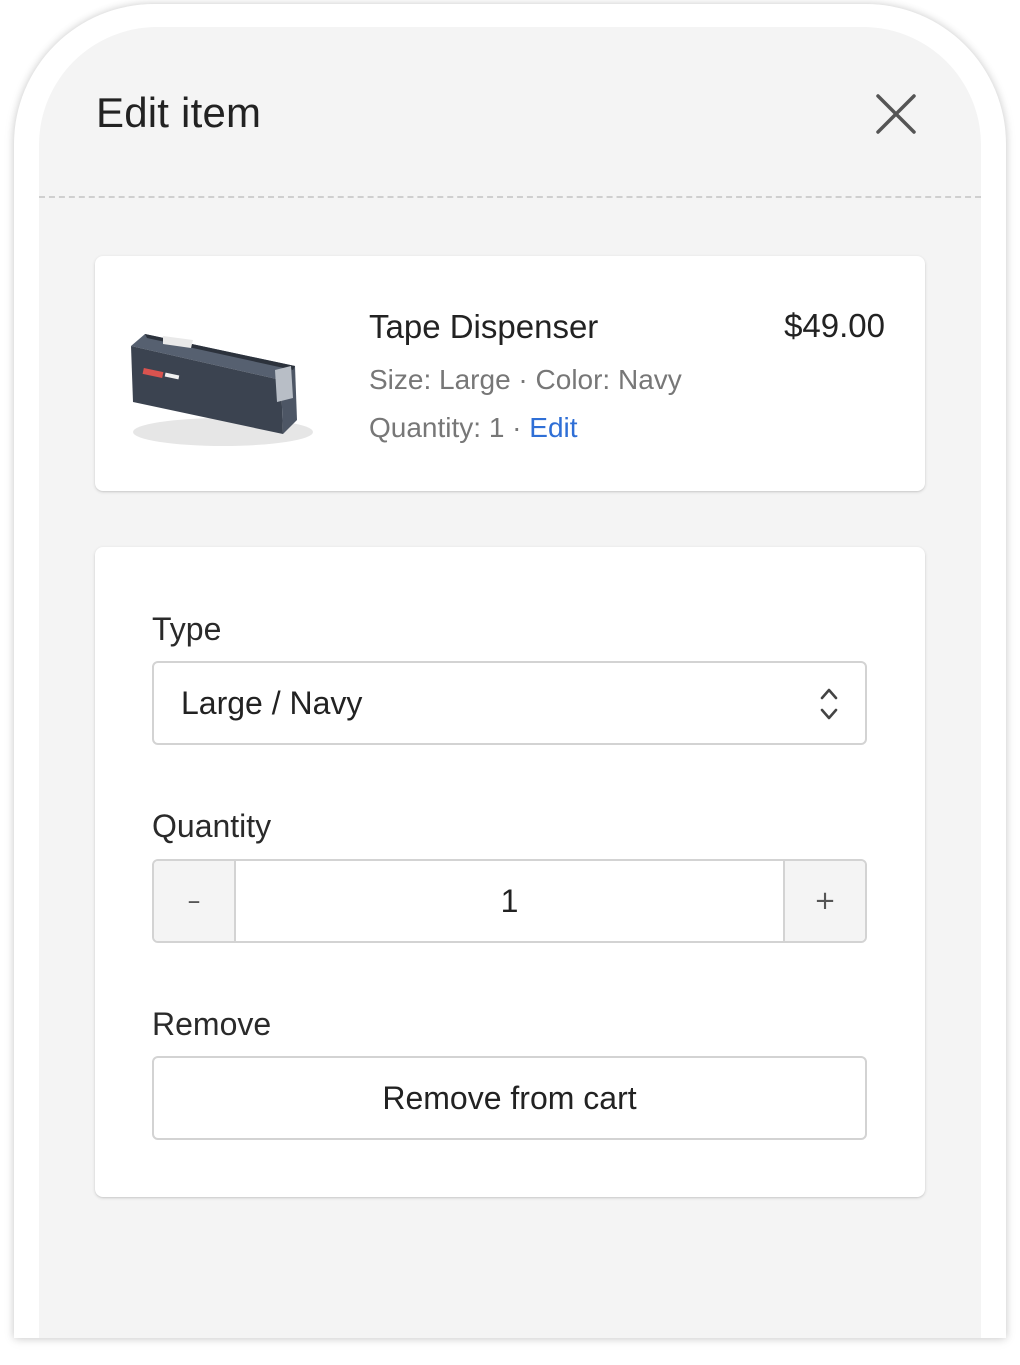  Describe the element at coordinates (509, 703) in the screenshot. I see `type-select: Large / Navy` at that location.